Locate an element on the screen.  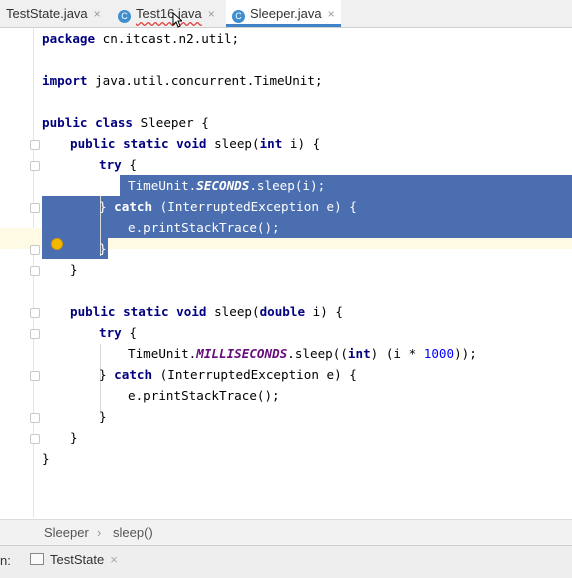
editor-gutter is located at coordinates (17, 273).